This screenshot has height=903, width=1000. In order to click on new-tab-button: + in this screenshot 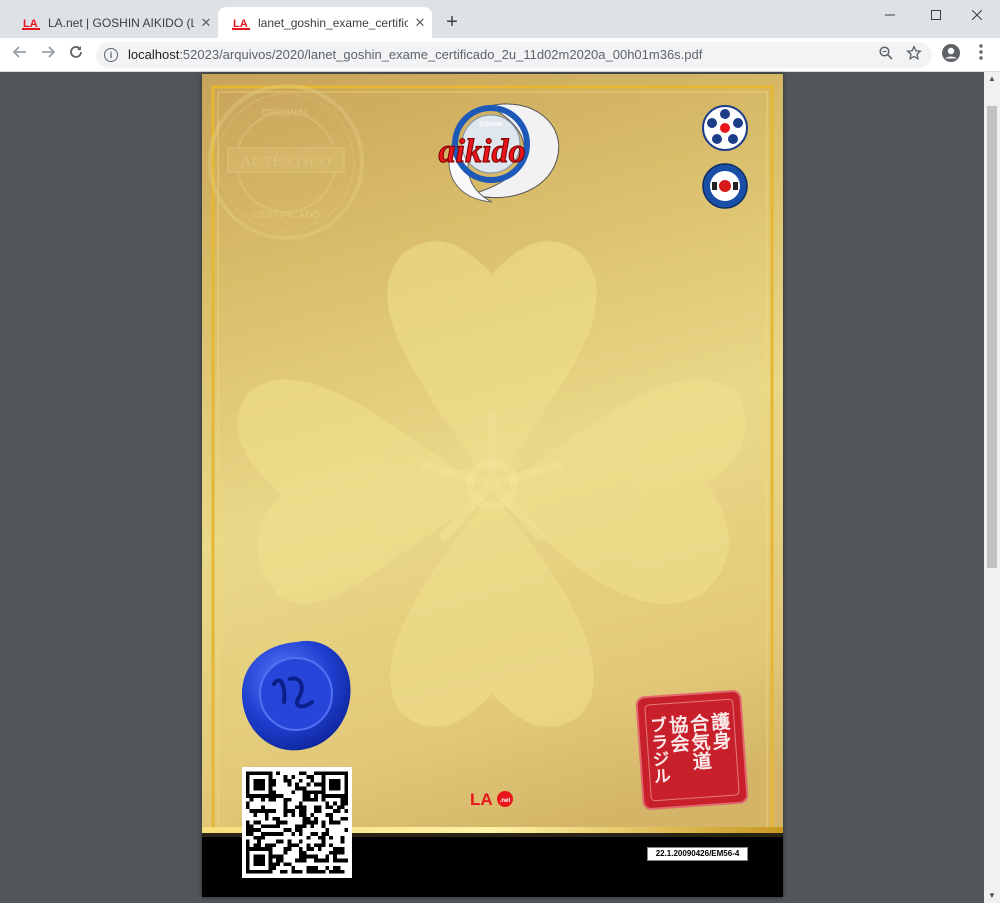, I will do `click(452, 22)`.